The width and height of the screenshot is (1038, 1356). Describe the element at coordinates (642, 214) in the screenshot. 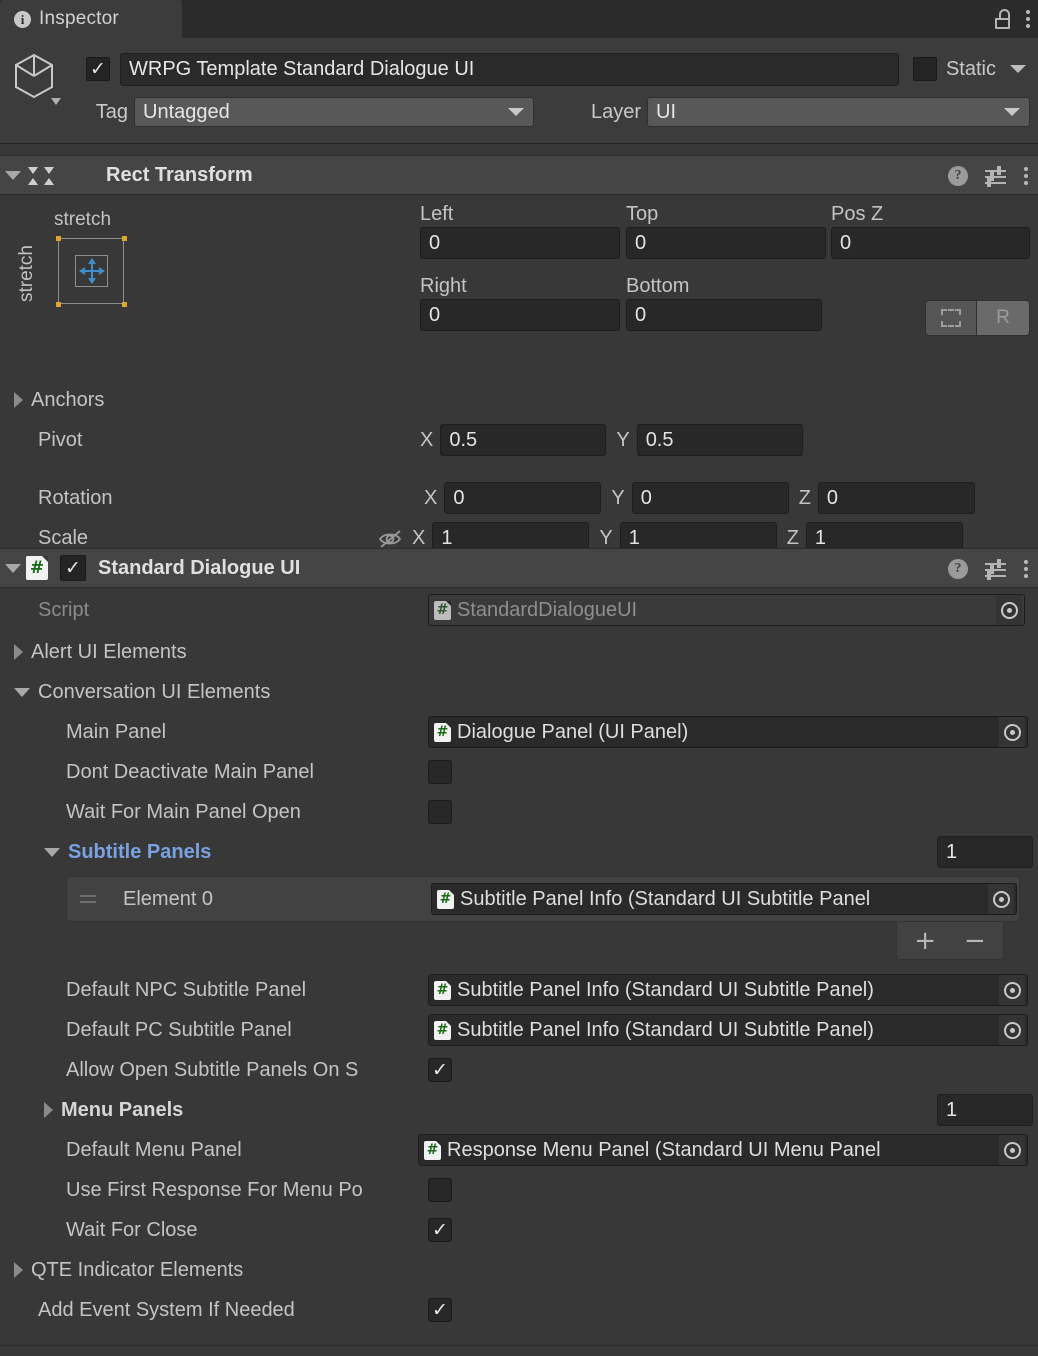

I see `rect-top-label-wrap: Top` at that location.